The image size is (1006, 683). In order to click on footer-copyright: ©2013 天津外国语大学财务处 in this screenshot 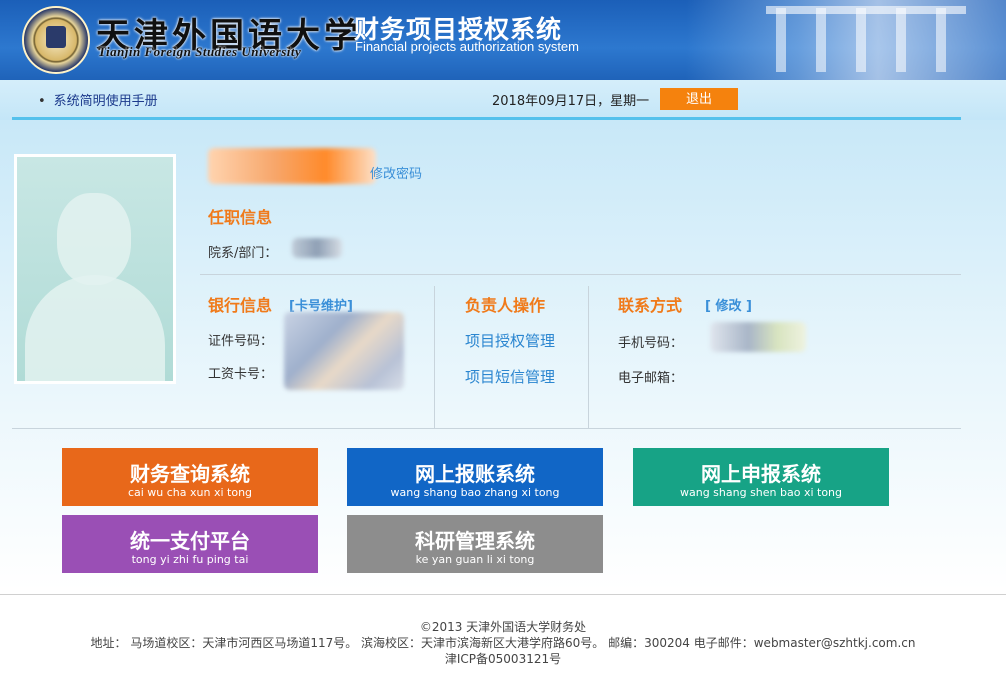, I will do `click(503, 627)`.